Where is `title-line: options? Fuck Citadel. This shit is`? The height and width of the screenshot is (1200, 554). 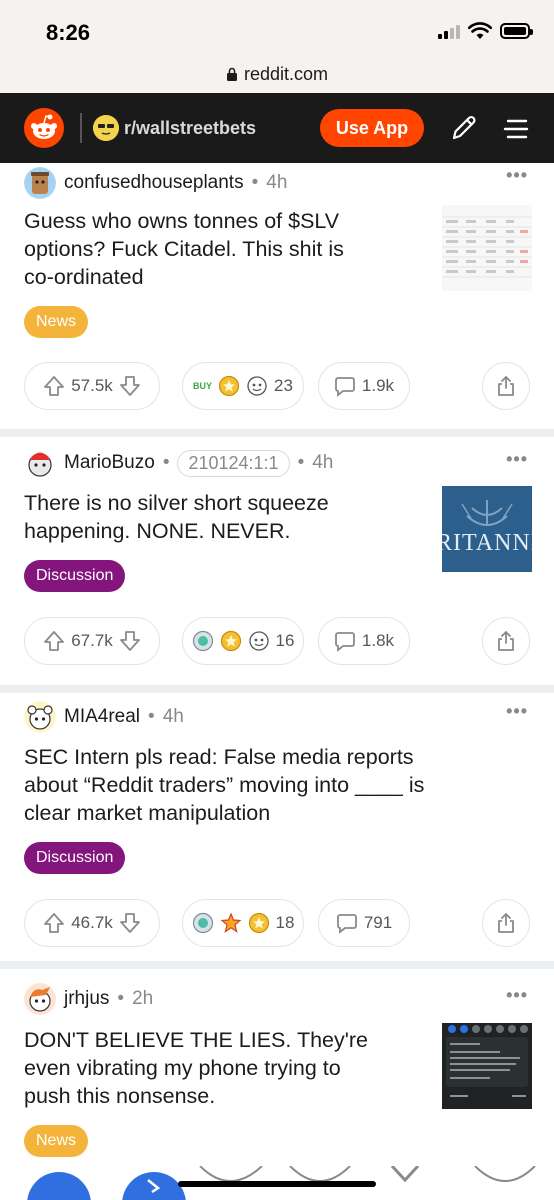 title-line: options? Fuck Citadel. This shit is is located at coordinates (184, 249).